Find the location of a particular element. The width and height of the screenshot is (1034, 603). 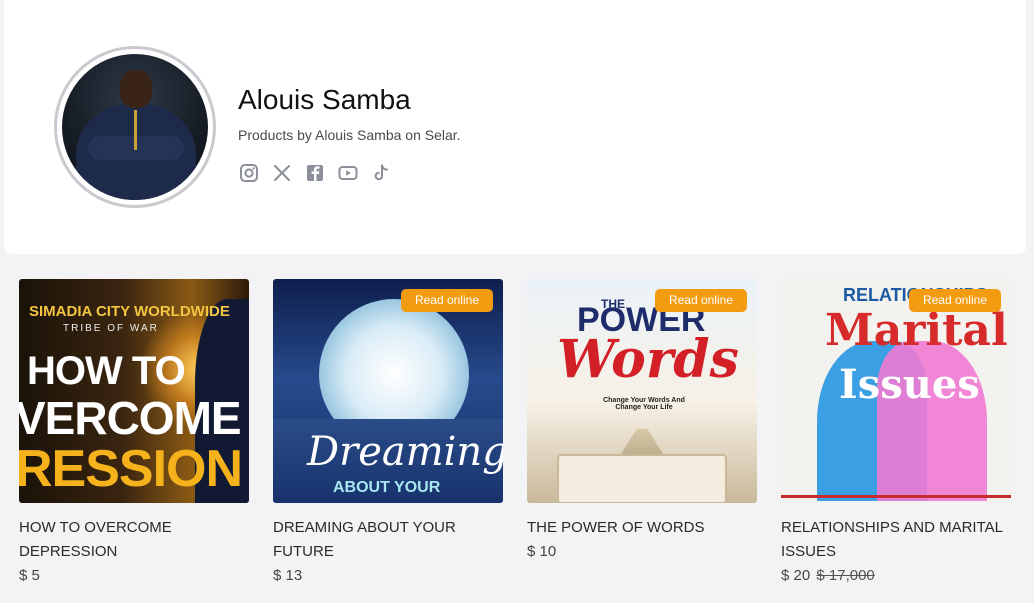

cover-text: RESSION is located at coordinates (131, 469).